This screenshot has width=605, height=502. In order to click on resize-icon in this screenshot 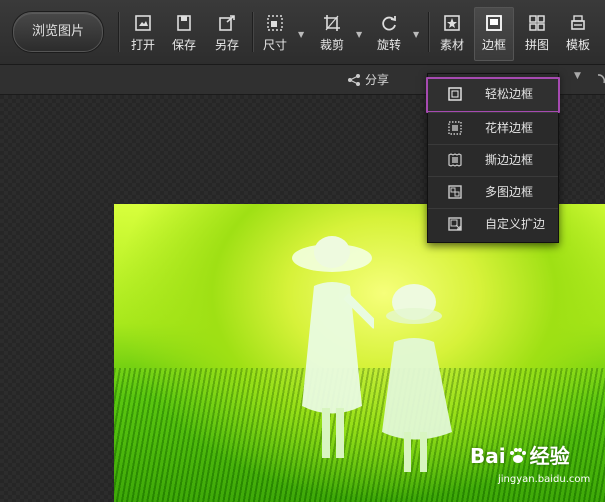, I will do `click(275, 23)`.